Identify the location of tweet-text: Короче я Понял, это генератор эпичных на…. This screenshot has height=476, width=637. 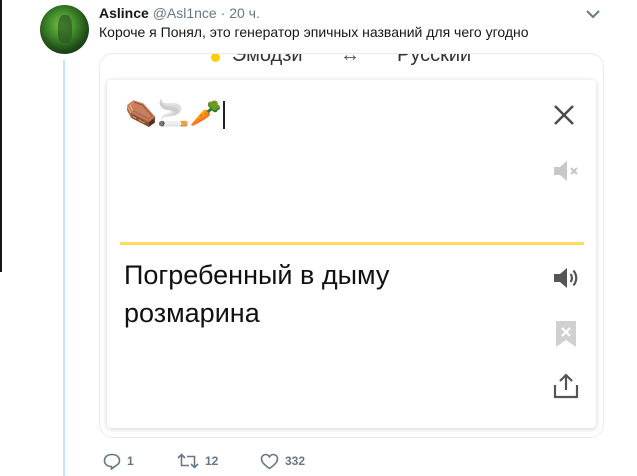
(314, 32).